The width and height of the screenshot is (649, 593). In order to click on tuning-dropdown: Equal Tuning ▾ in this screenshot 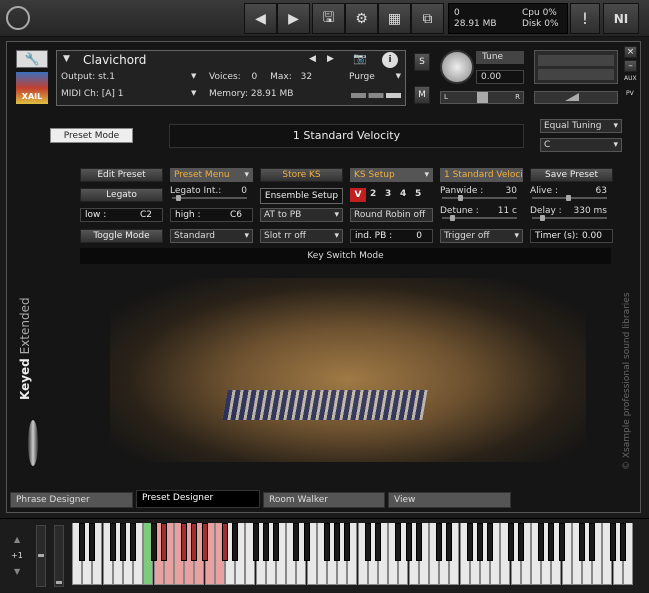, I will do `click(581, 126)`.